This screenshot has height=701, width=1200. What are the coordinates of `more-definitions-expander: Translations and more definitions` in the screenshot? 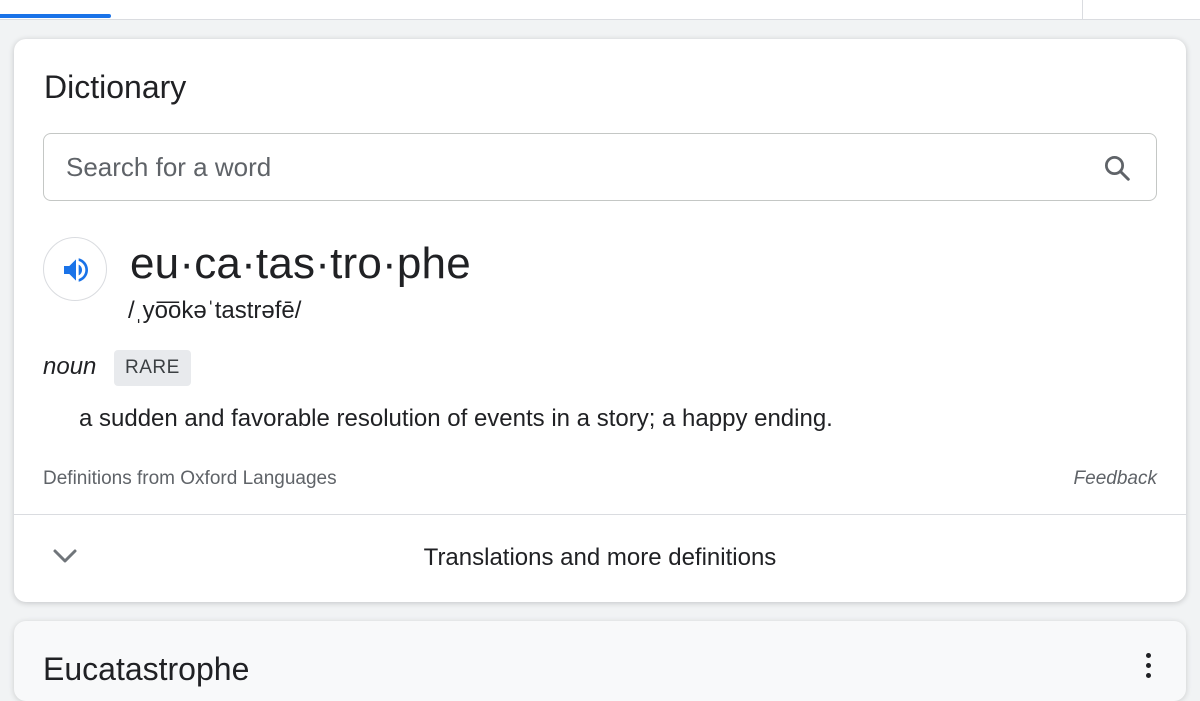 It's located at (600, 558).